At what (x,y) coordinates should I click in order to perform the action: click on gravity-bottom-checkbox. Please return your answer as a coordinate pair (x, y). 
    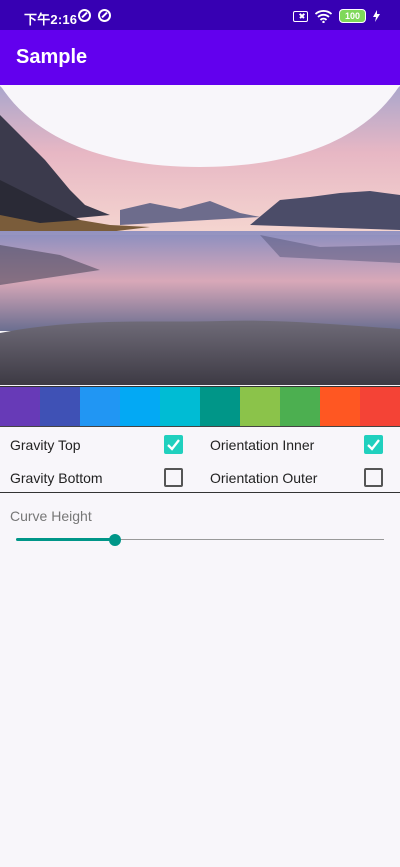
    Looking at the image, I should click on (173, 477).